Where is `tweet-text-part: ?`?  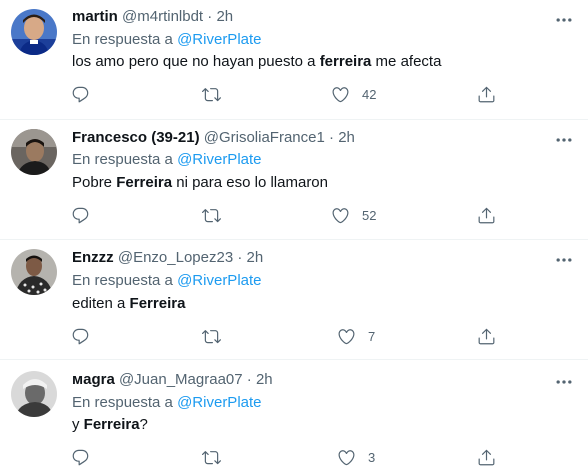 tweet-text-part: ? is located at coordinates (143, 424).